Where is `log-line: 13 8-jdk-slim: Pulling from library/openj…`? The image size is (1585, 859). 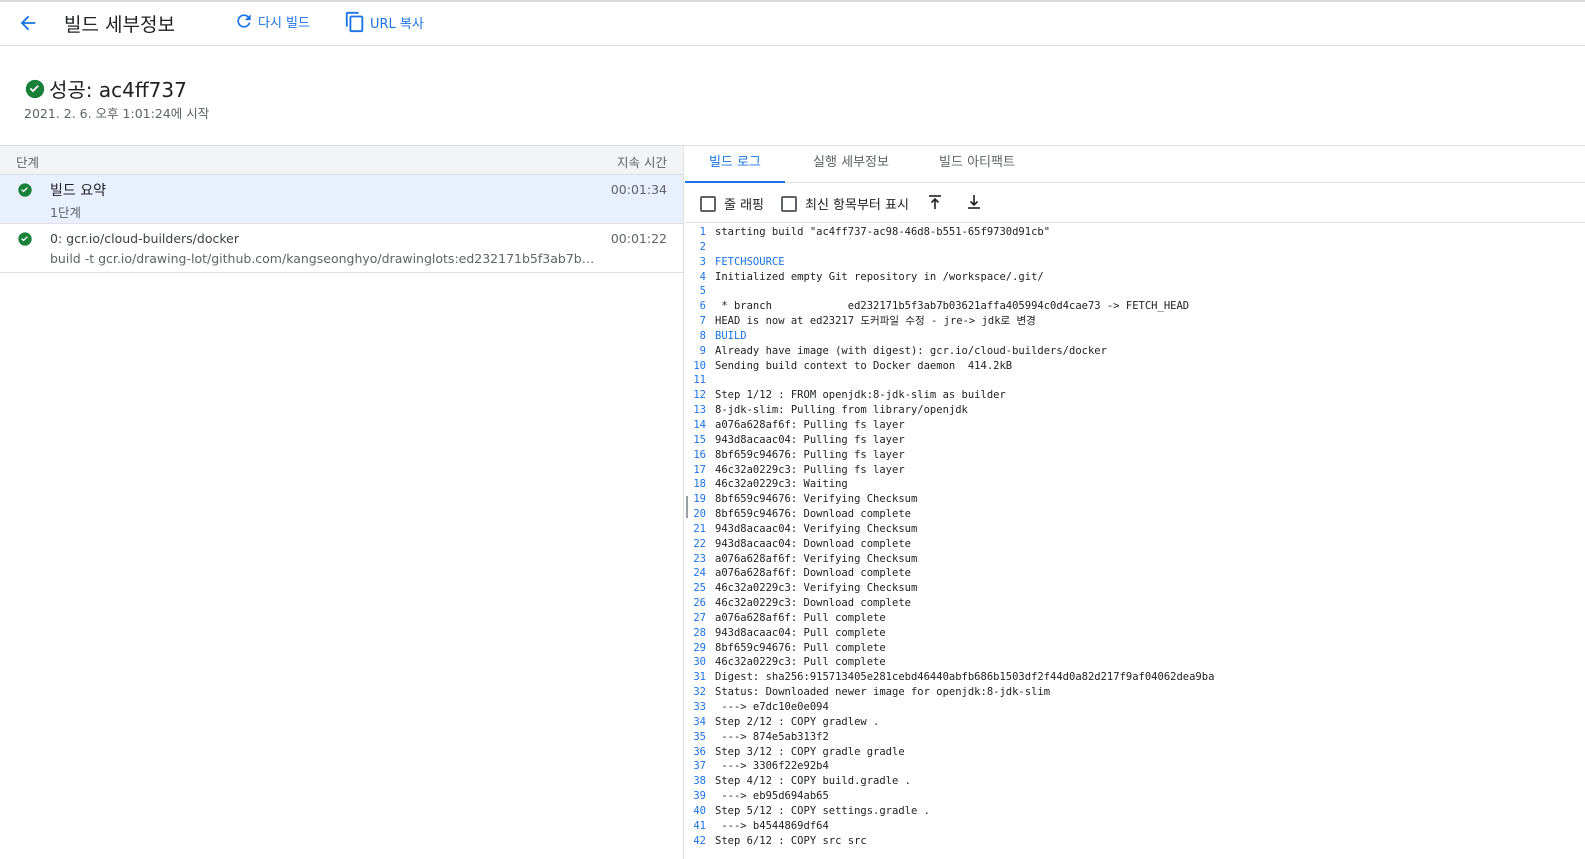
log-line: 13 8-jdk-slim: Pulling from library/openj… is located at coordinates (1135, 410).